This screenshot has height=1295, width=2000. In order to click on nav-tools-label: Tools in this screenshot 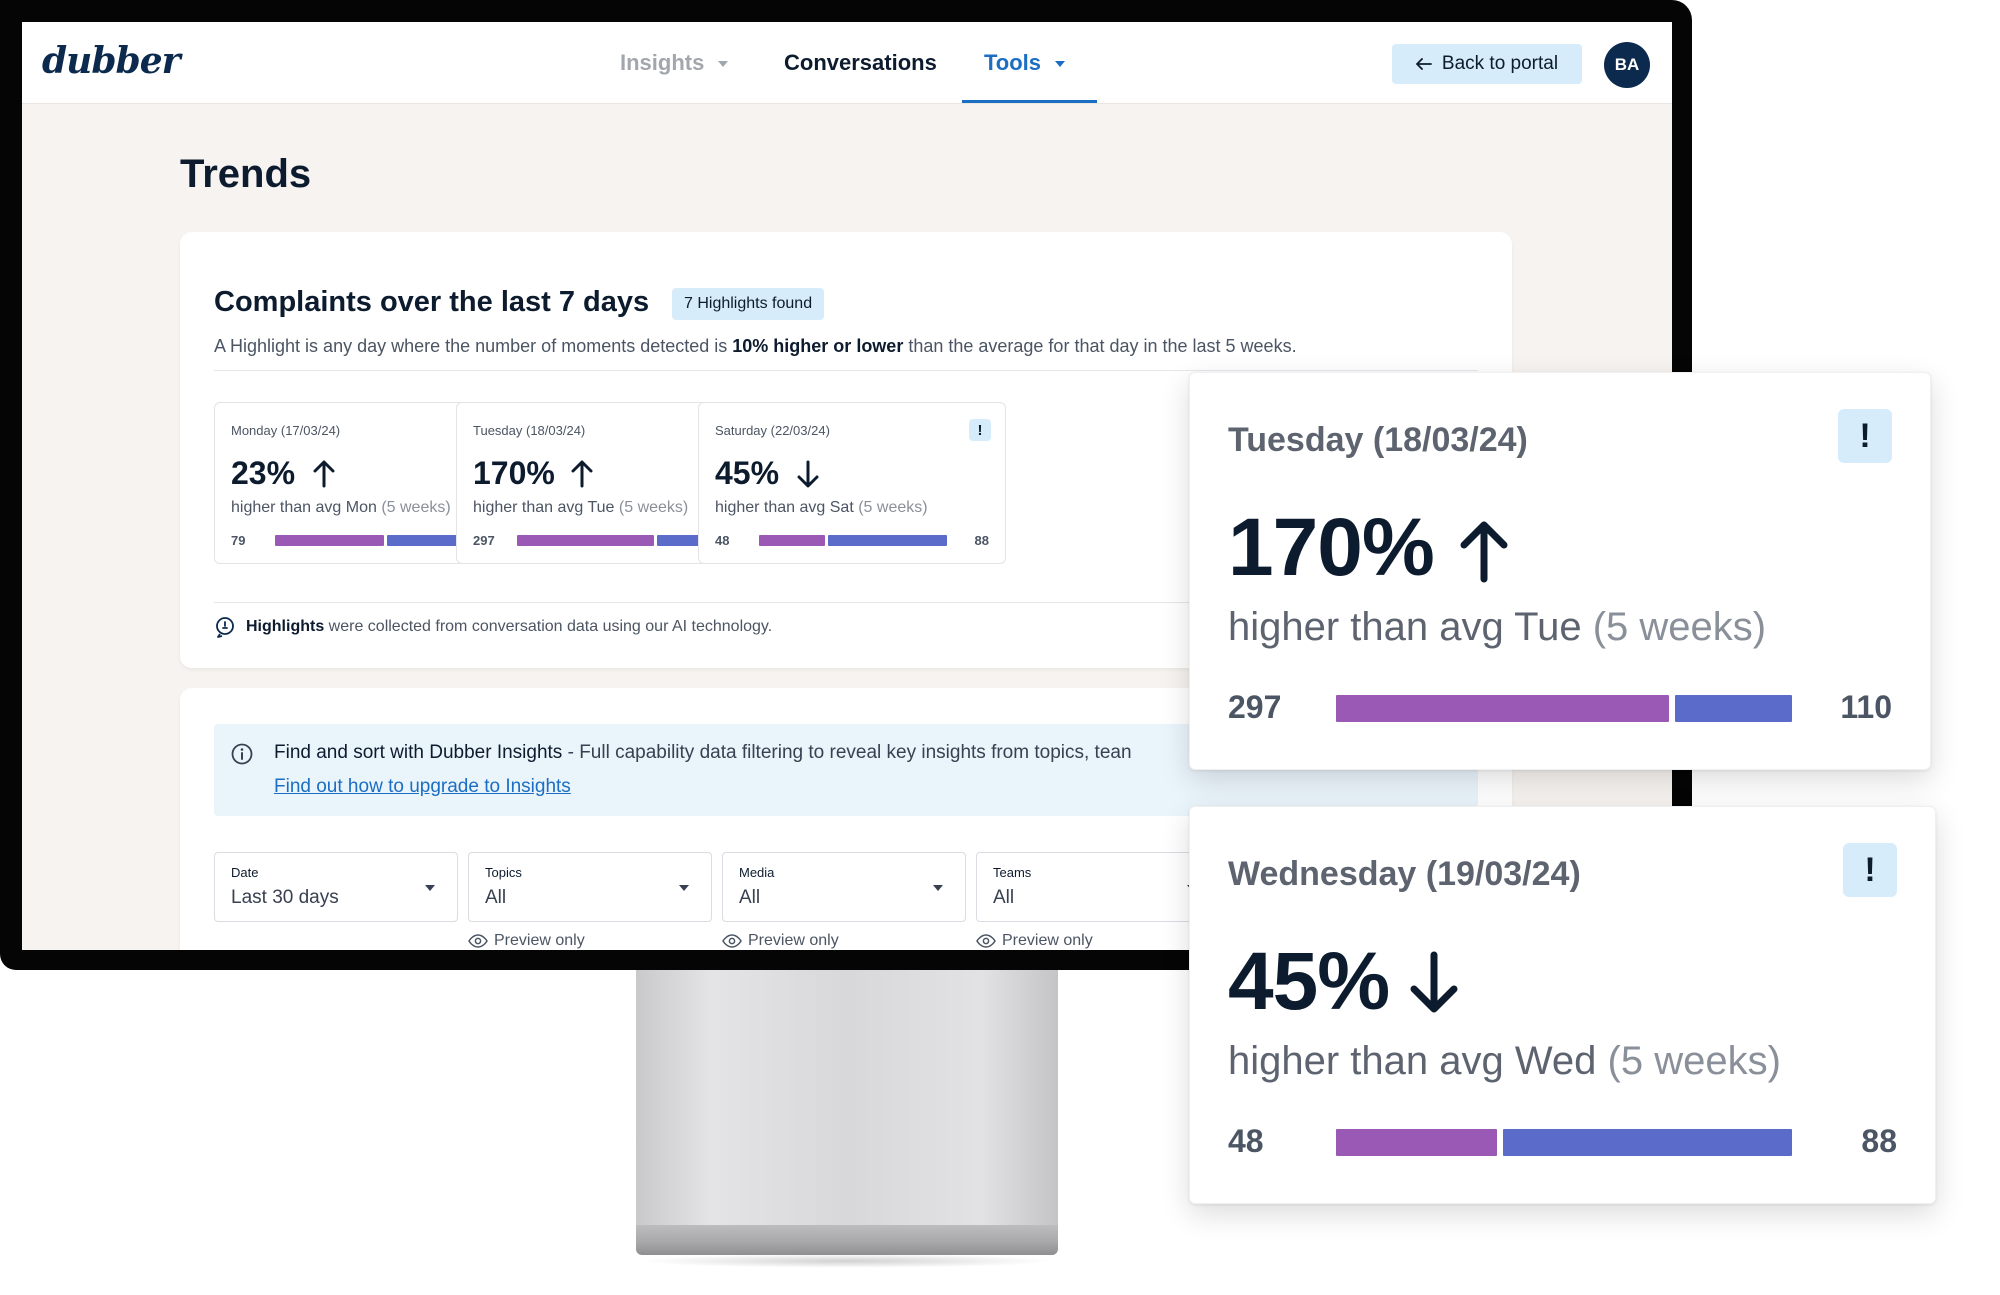, I will do `click(1013, 62)`.